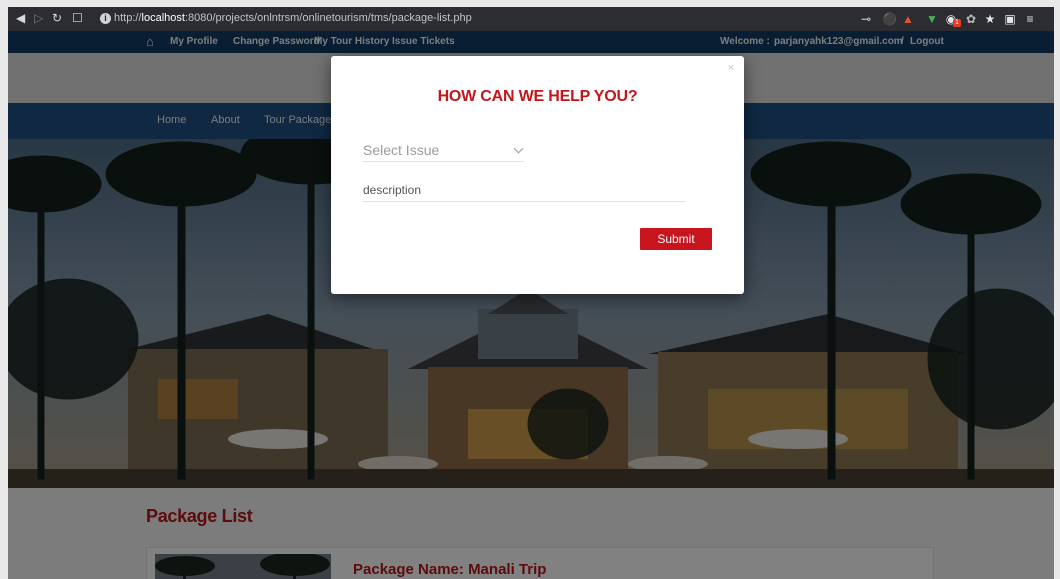 Image resolution: width=1060 pixels, height=579 pixels. What do you see at coordinates (731, 68) in the screenshot?
I see `close-icon: ×` at bounding box center [731, 68].